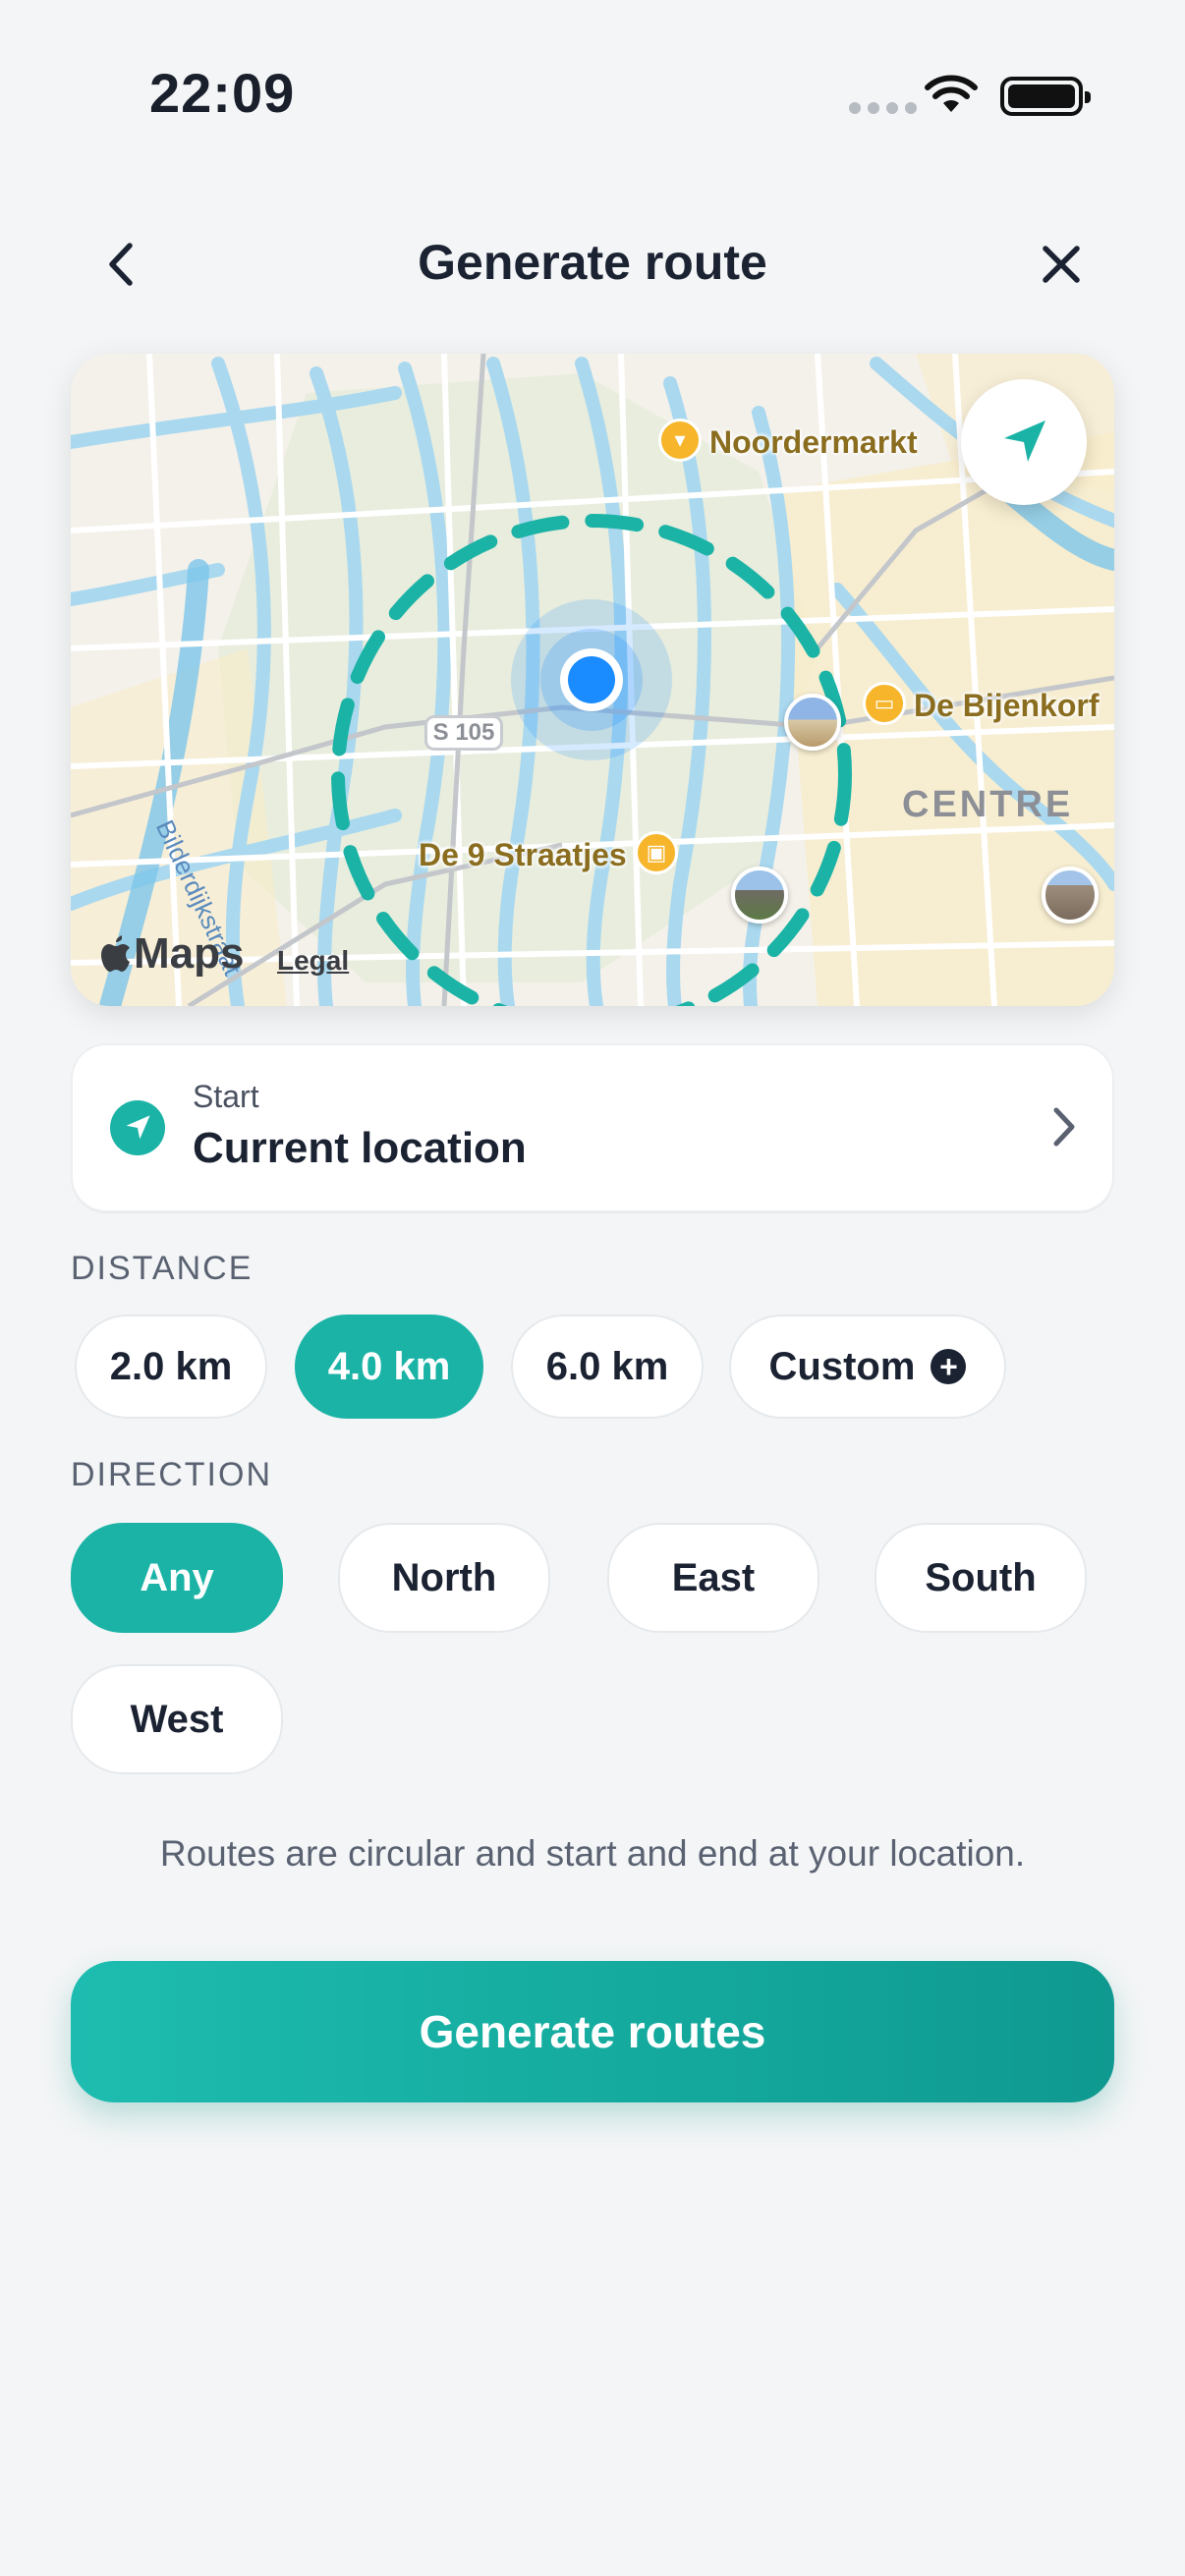  Describe the element at coordinates (842, 1366) in the screenshot. I see `custom-label: Custom` at that location.